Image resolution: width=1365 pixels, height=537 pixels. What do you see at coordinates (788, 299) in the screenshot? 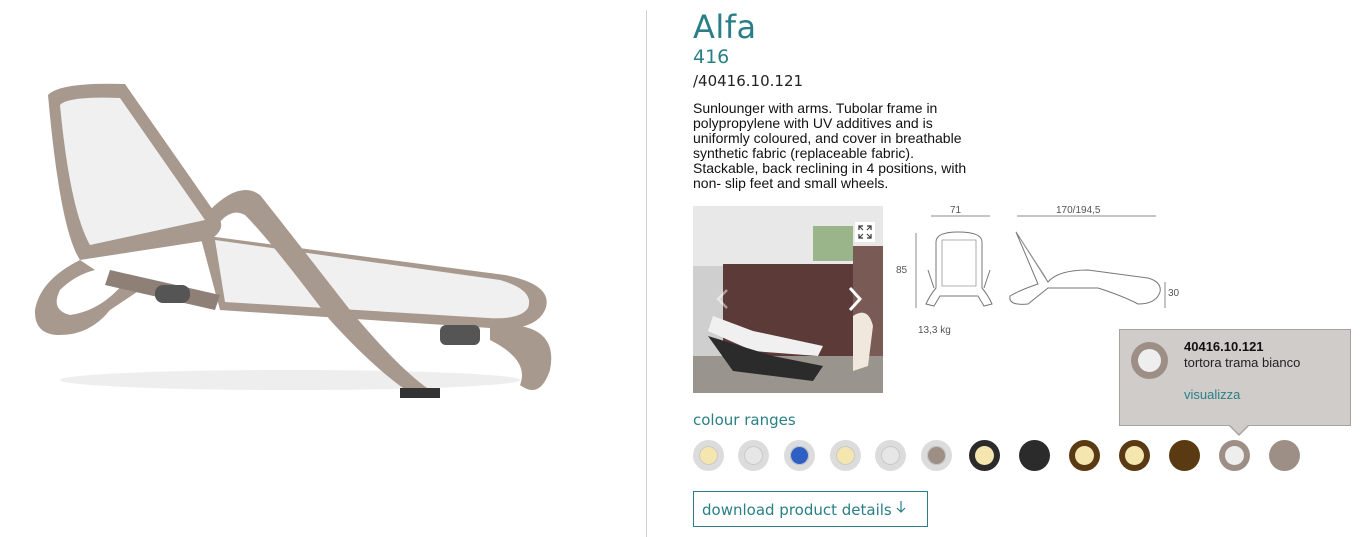
I see `product-gallery` at bounding box center [788, 299].